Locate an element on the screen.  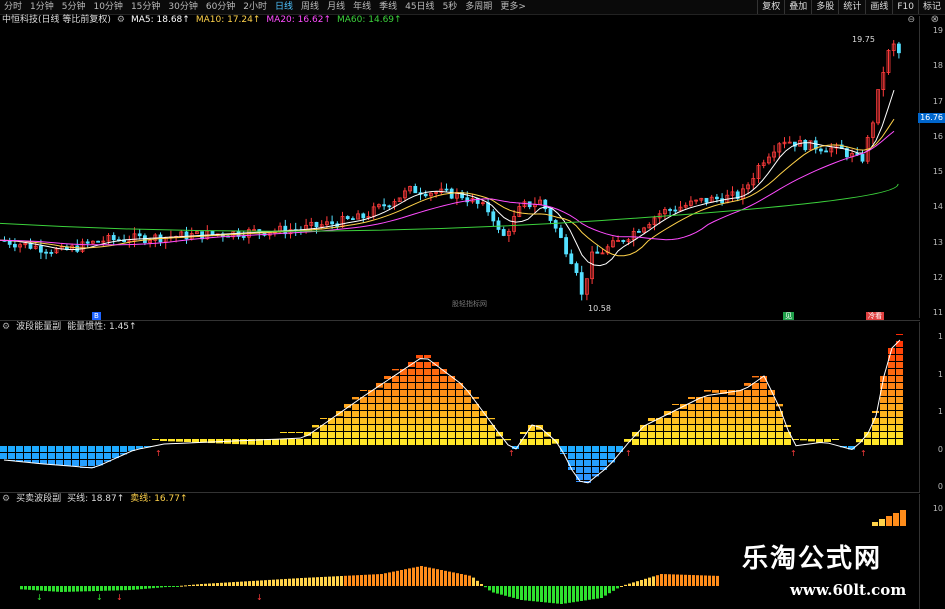
period-tab: 30分钟 is located at coordinates (182, 7).